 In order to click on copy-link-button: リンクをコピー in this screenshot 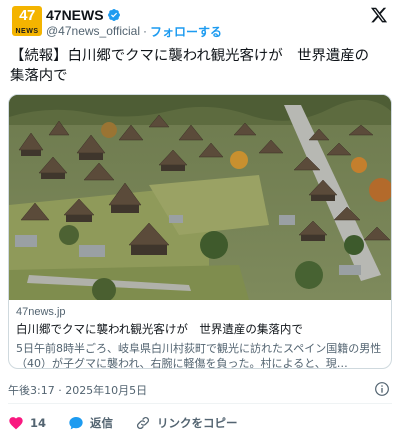, I will do `click(186, 423)`.